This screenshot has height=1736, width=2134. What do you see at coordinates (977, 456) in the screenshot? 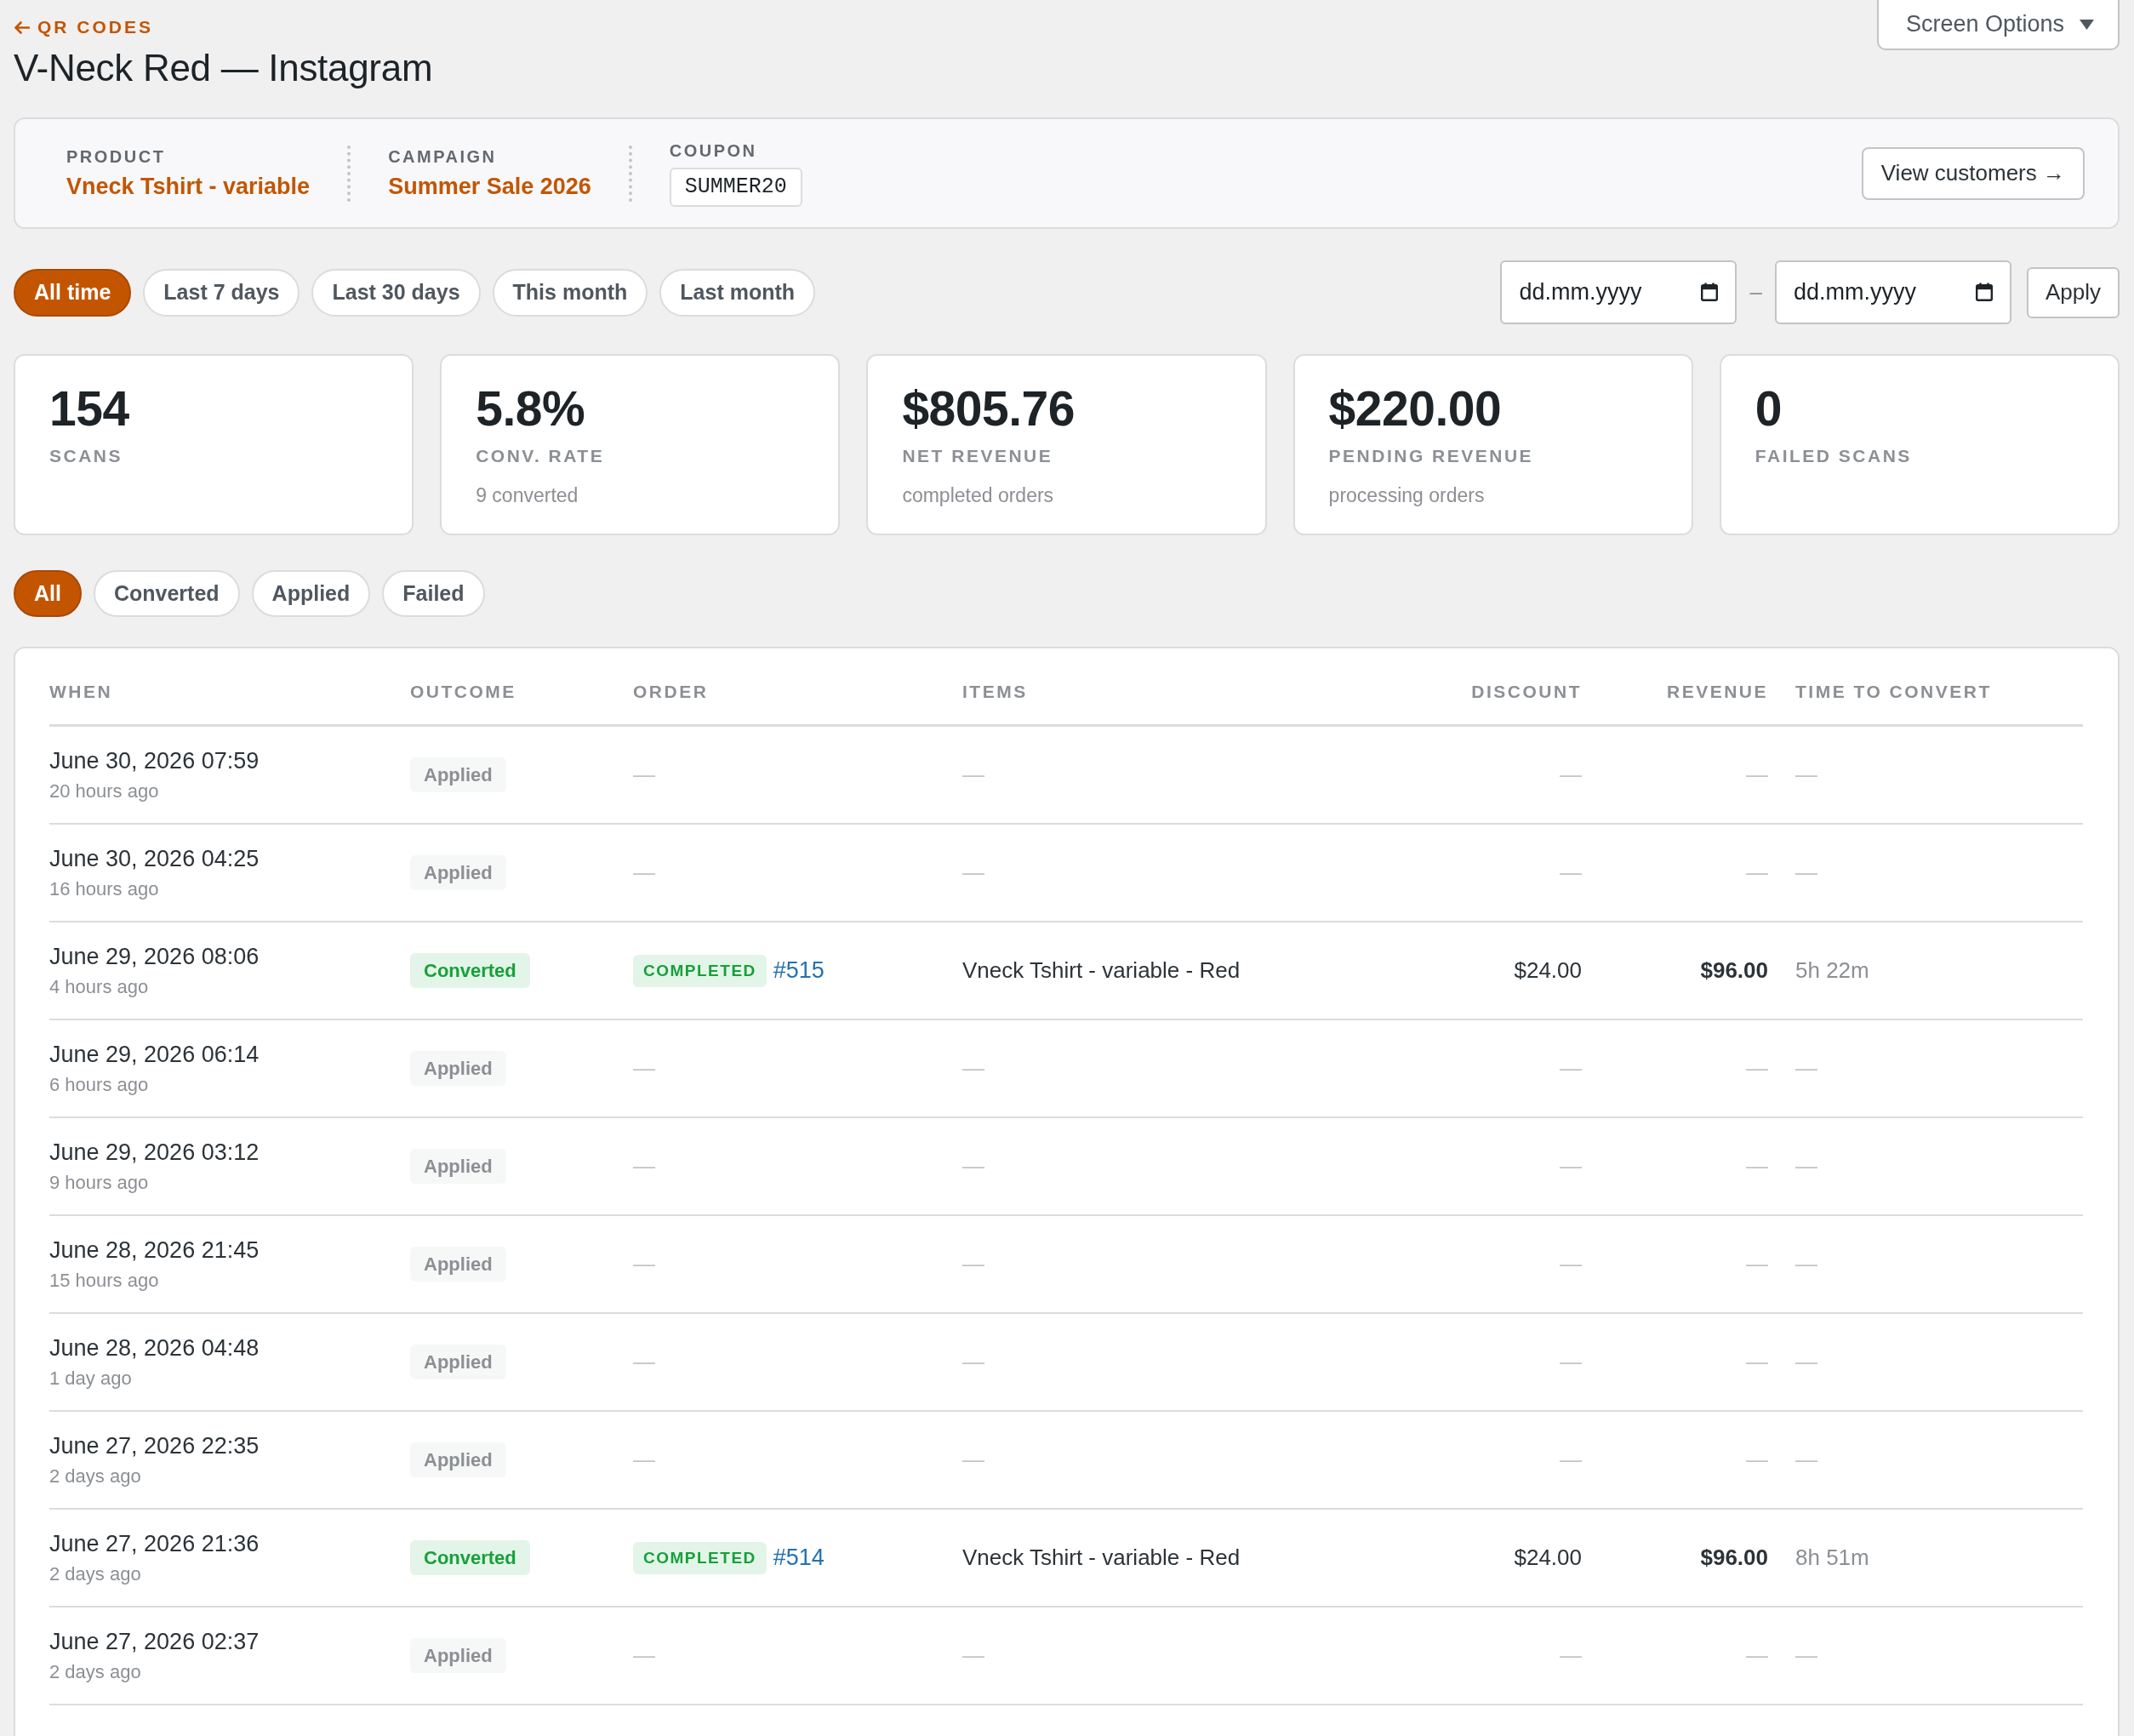
I see `stat-label: NET REVENUE` at bounding box center [977, 456].